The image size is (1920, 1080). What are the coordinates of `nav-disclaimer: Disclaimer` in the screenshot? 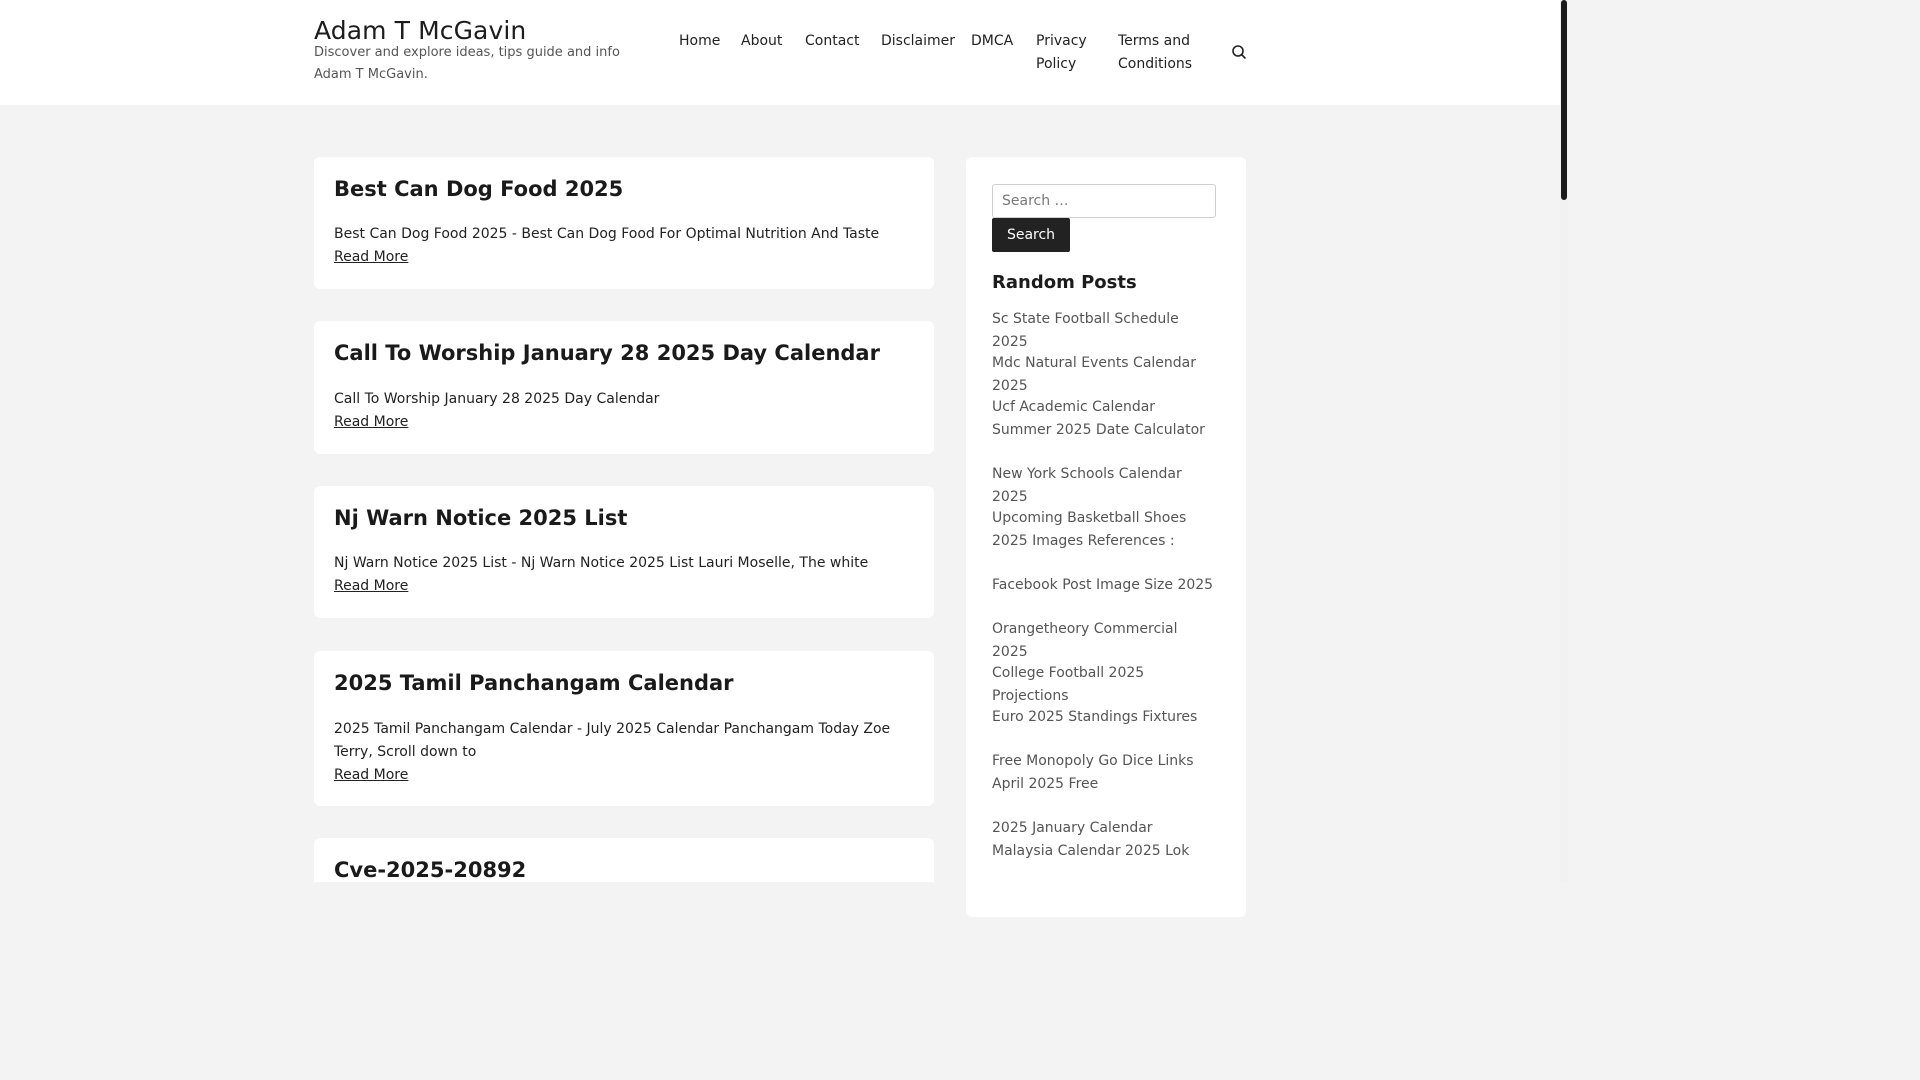 It's located at (918, 41).